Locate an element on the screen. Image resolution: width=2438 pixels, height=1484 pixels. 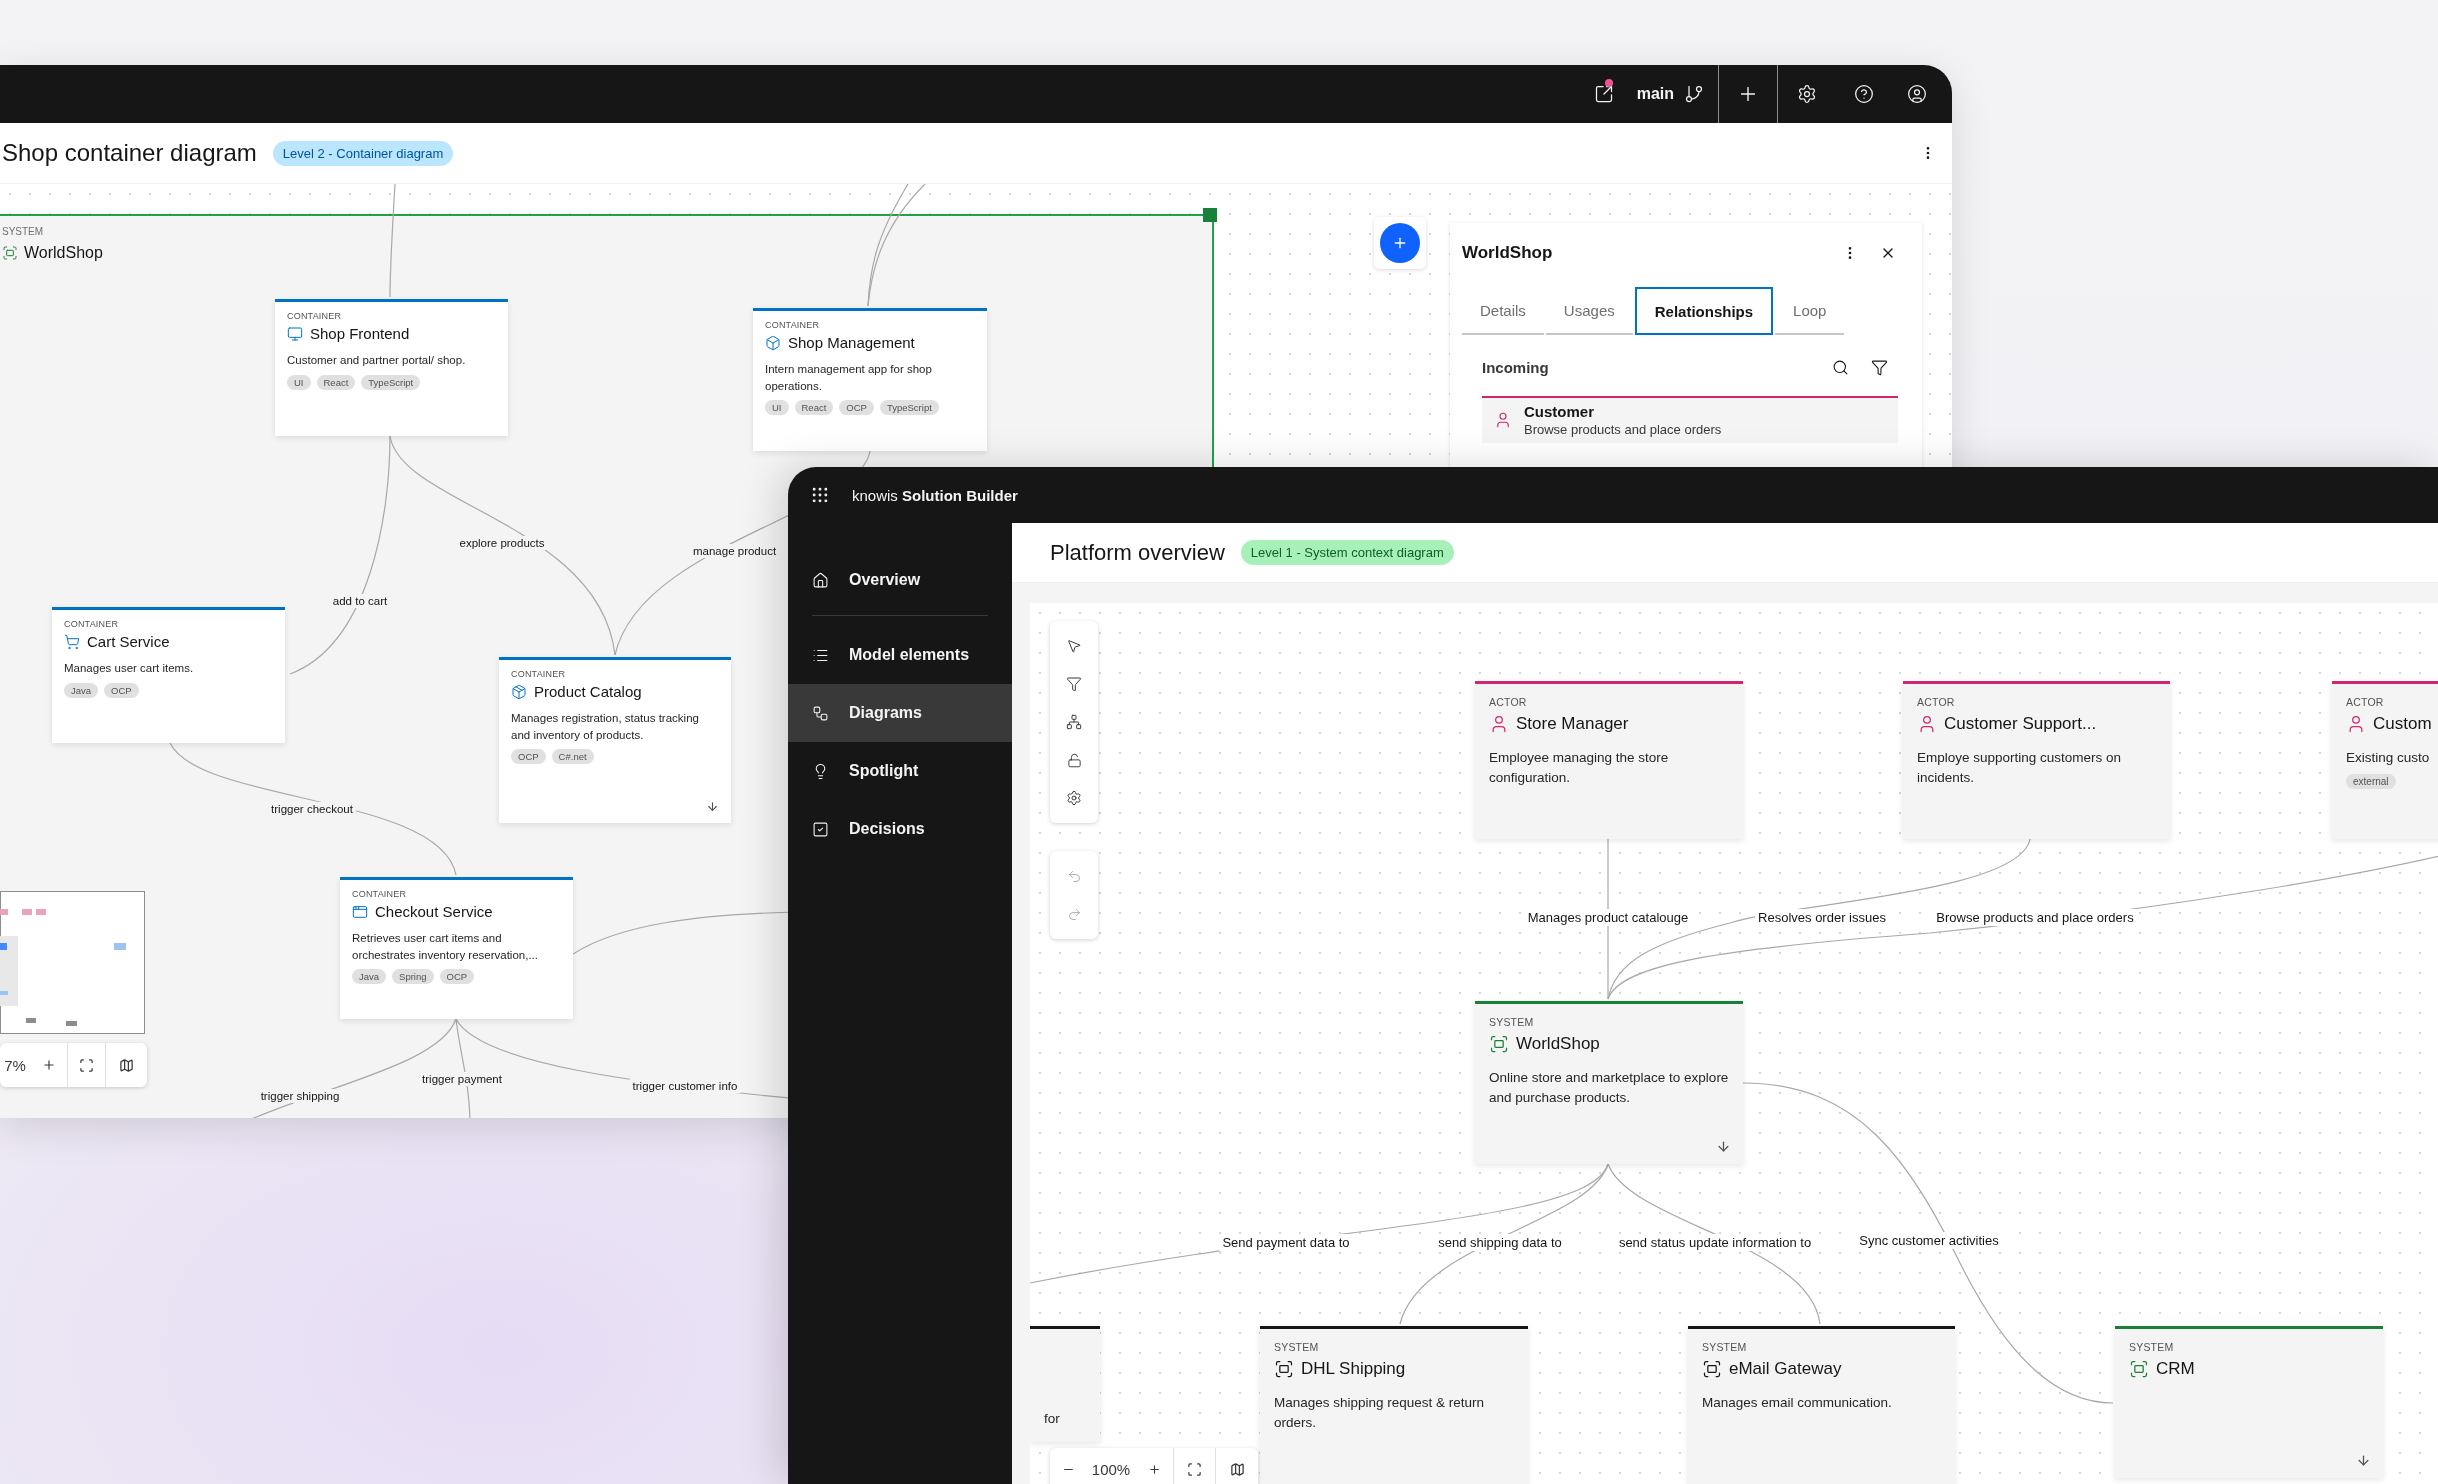
diagram-title: Shop container diagram is located at coordinates (129, 153).